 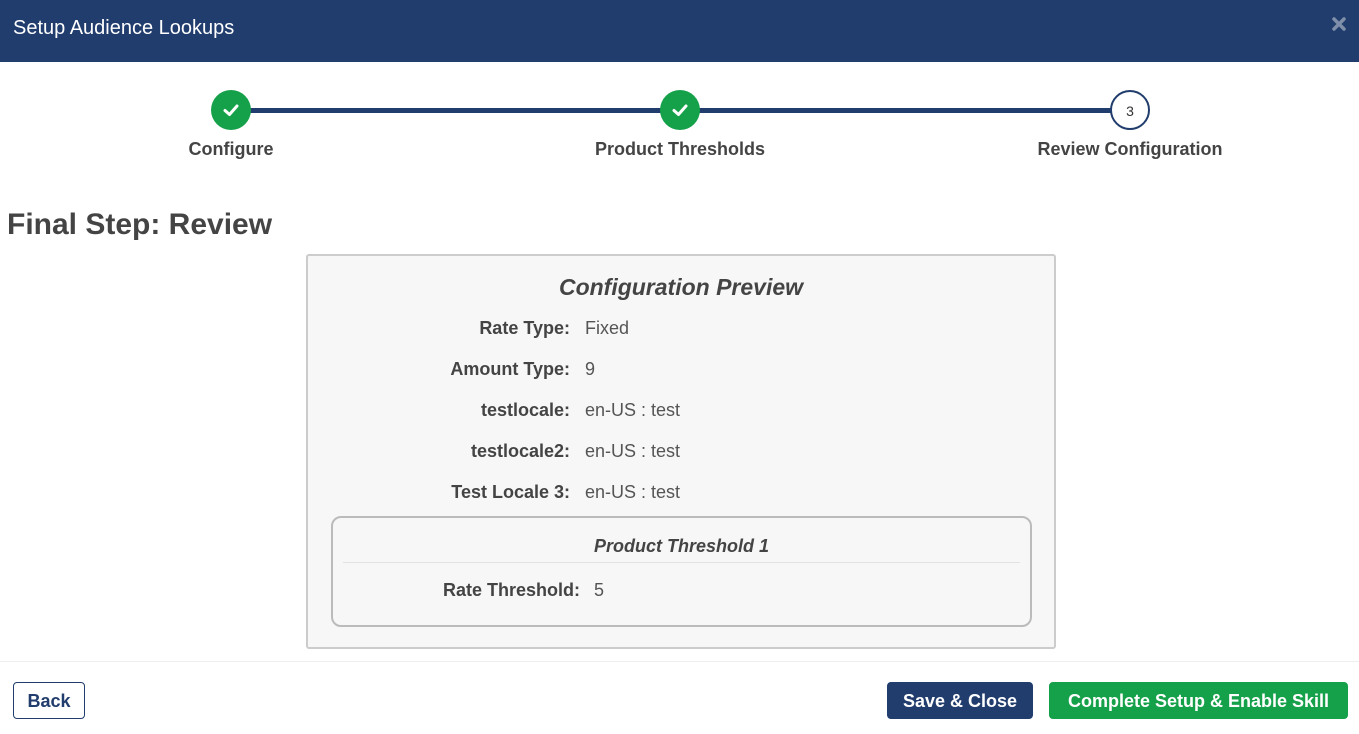 I want to click on preview-row-label: testlocale:, so click(x=525, y=410).